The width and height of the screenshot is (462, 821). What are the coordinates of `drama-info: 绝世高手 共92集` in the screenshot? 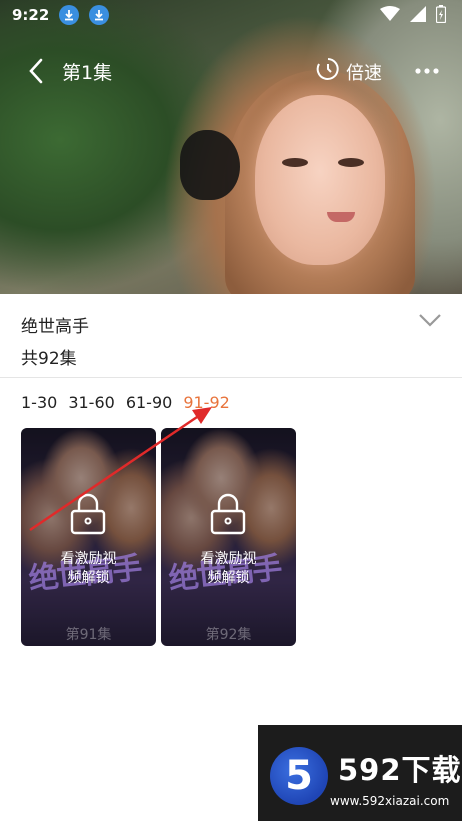 It's located at (231, 336).